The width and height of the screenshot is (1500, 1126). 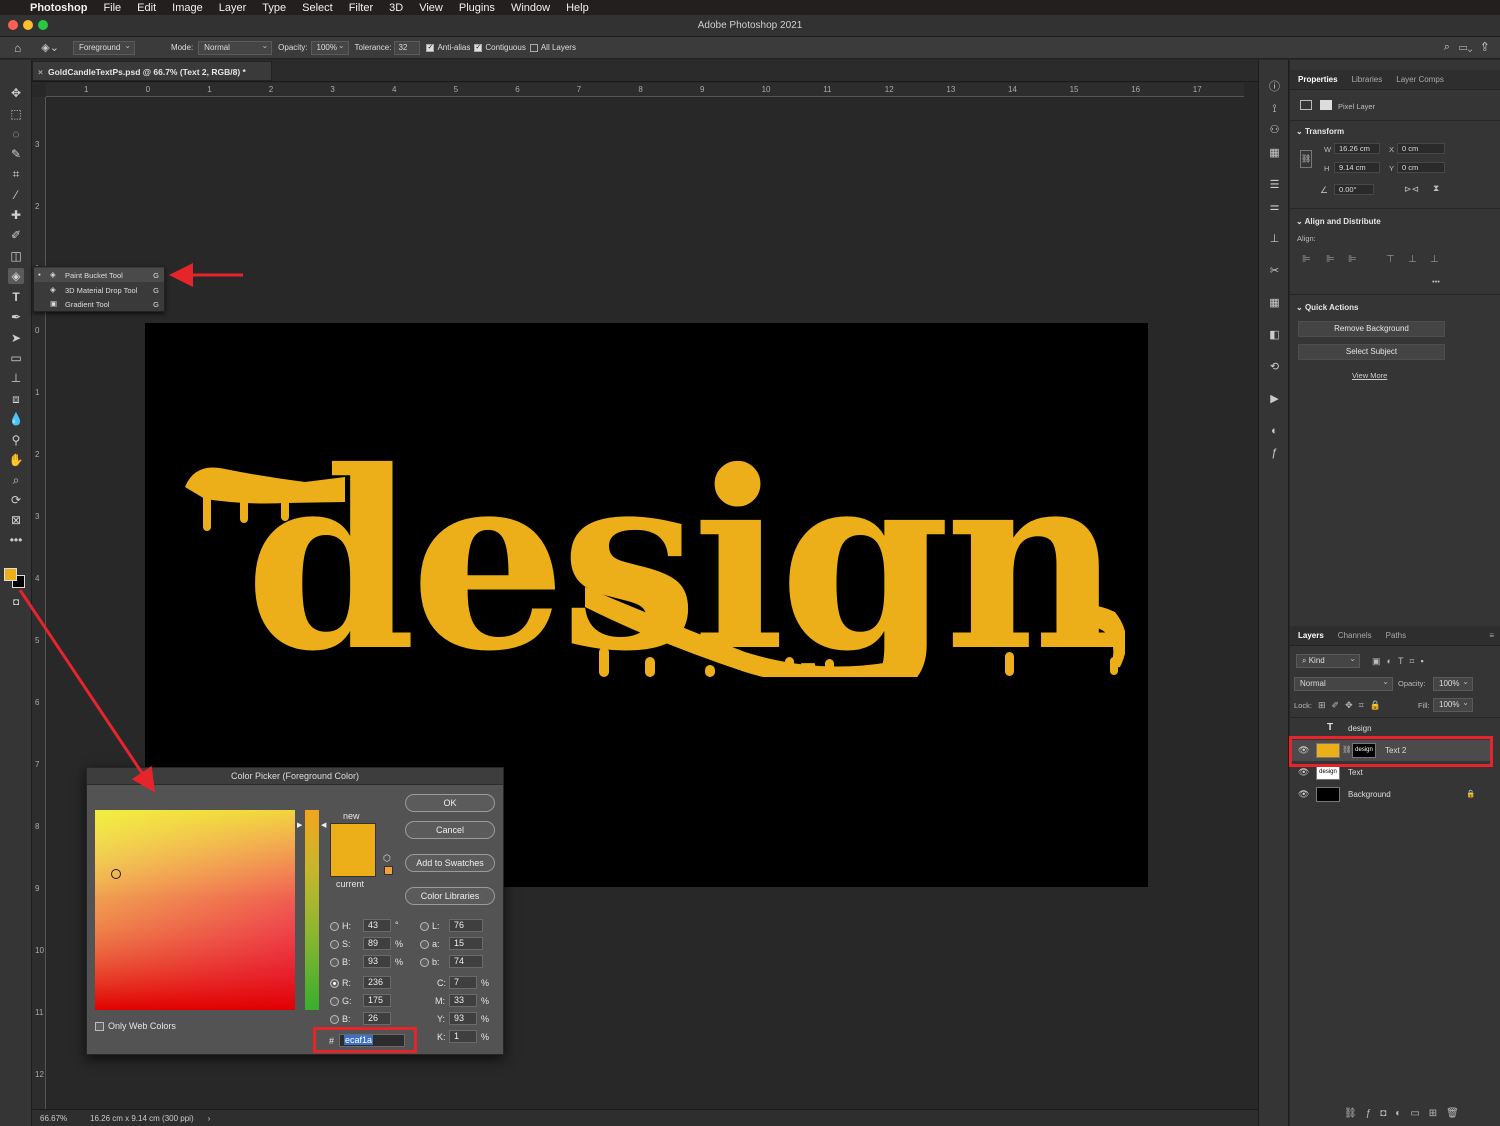 I want to click on menu-filter: Filter, so click(x=361, y=8).